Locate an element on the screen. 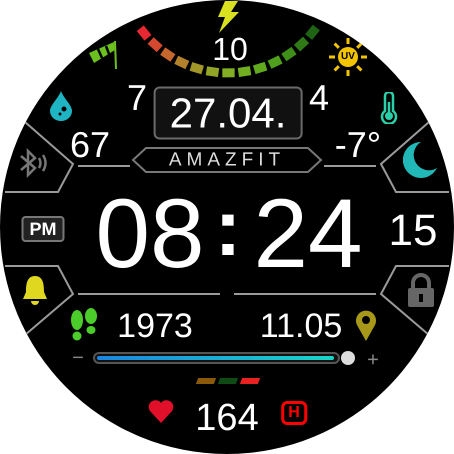 The width and height of the screenshot is (454, 454). humidity-reading: 67 is located at coordinates (90, 145).